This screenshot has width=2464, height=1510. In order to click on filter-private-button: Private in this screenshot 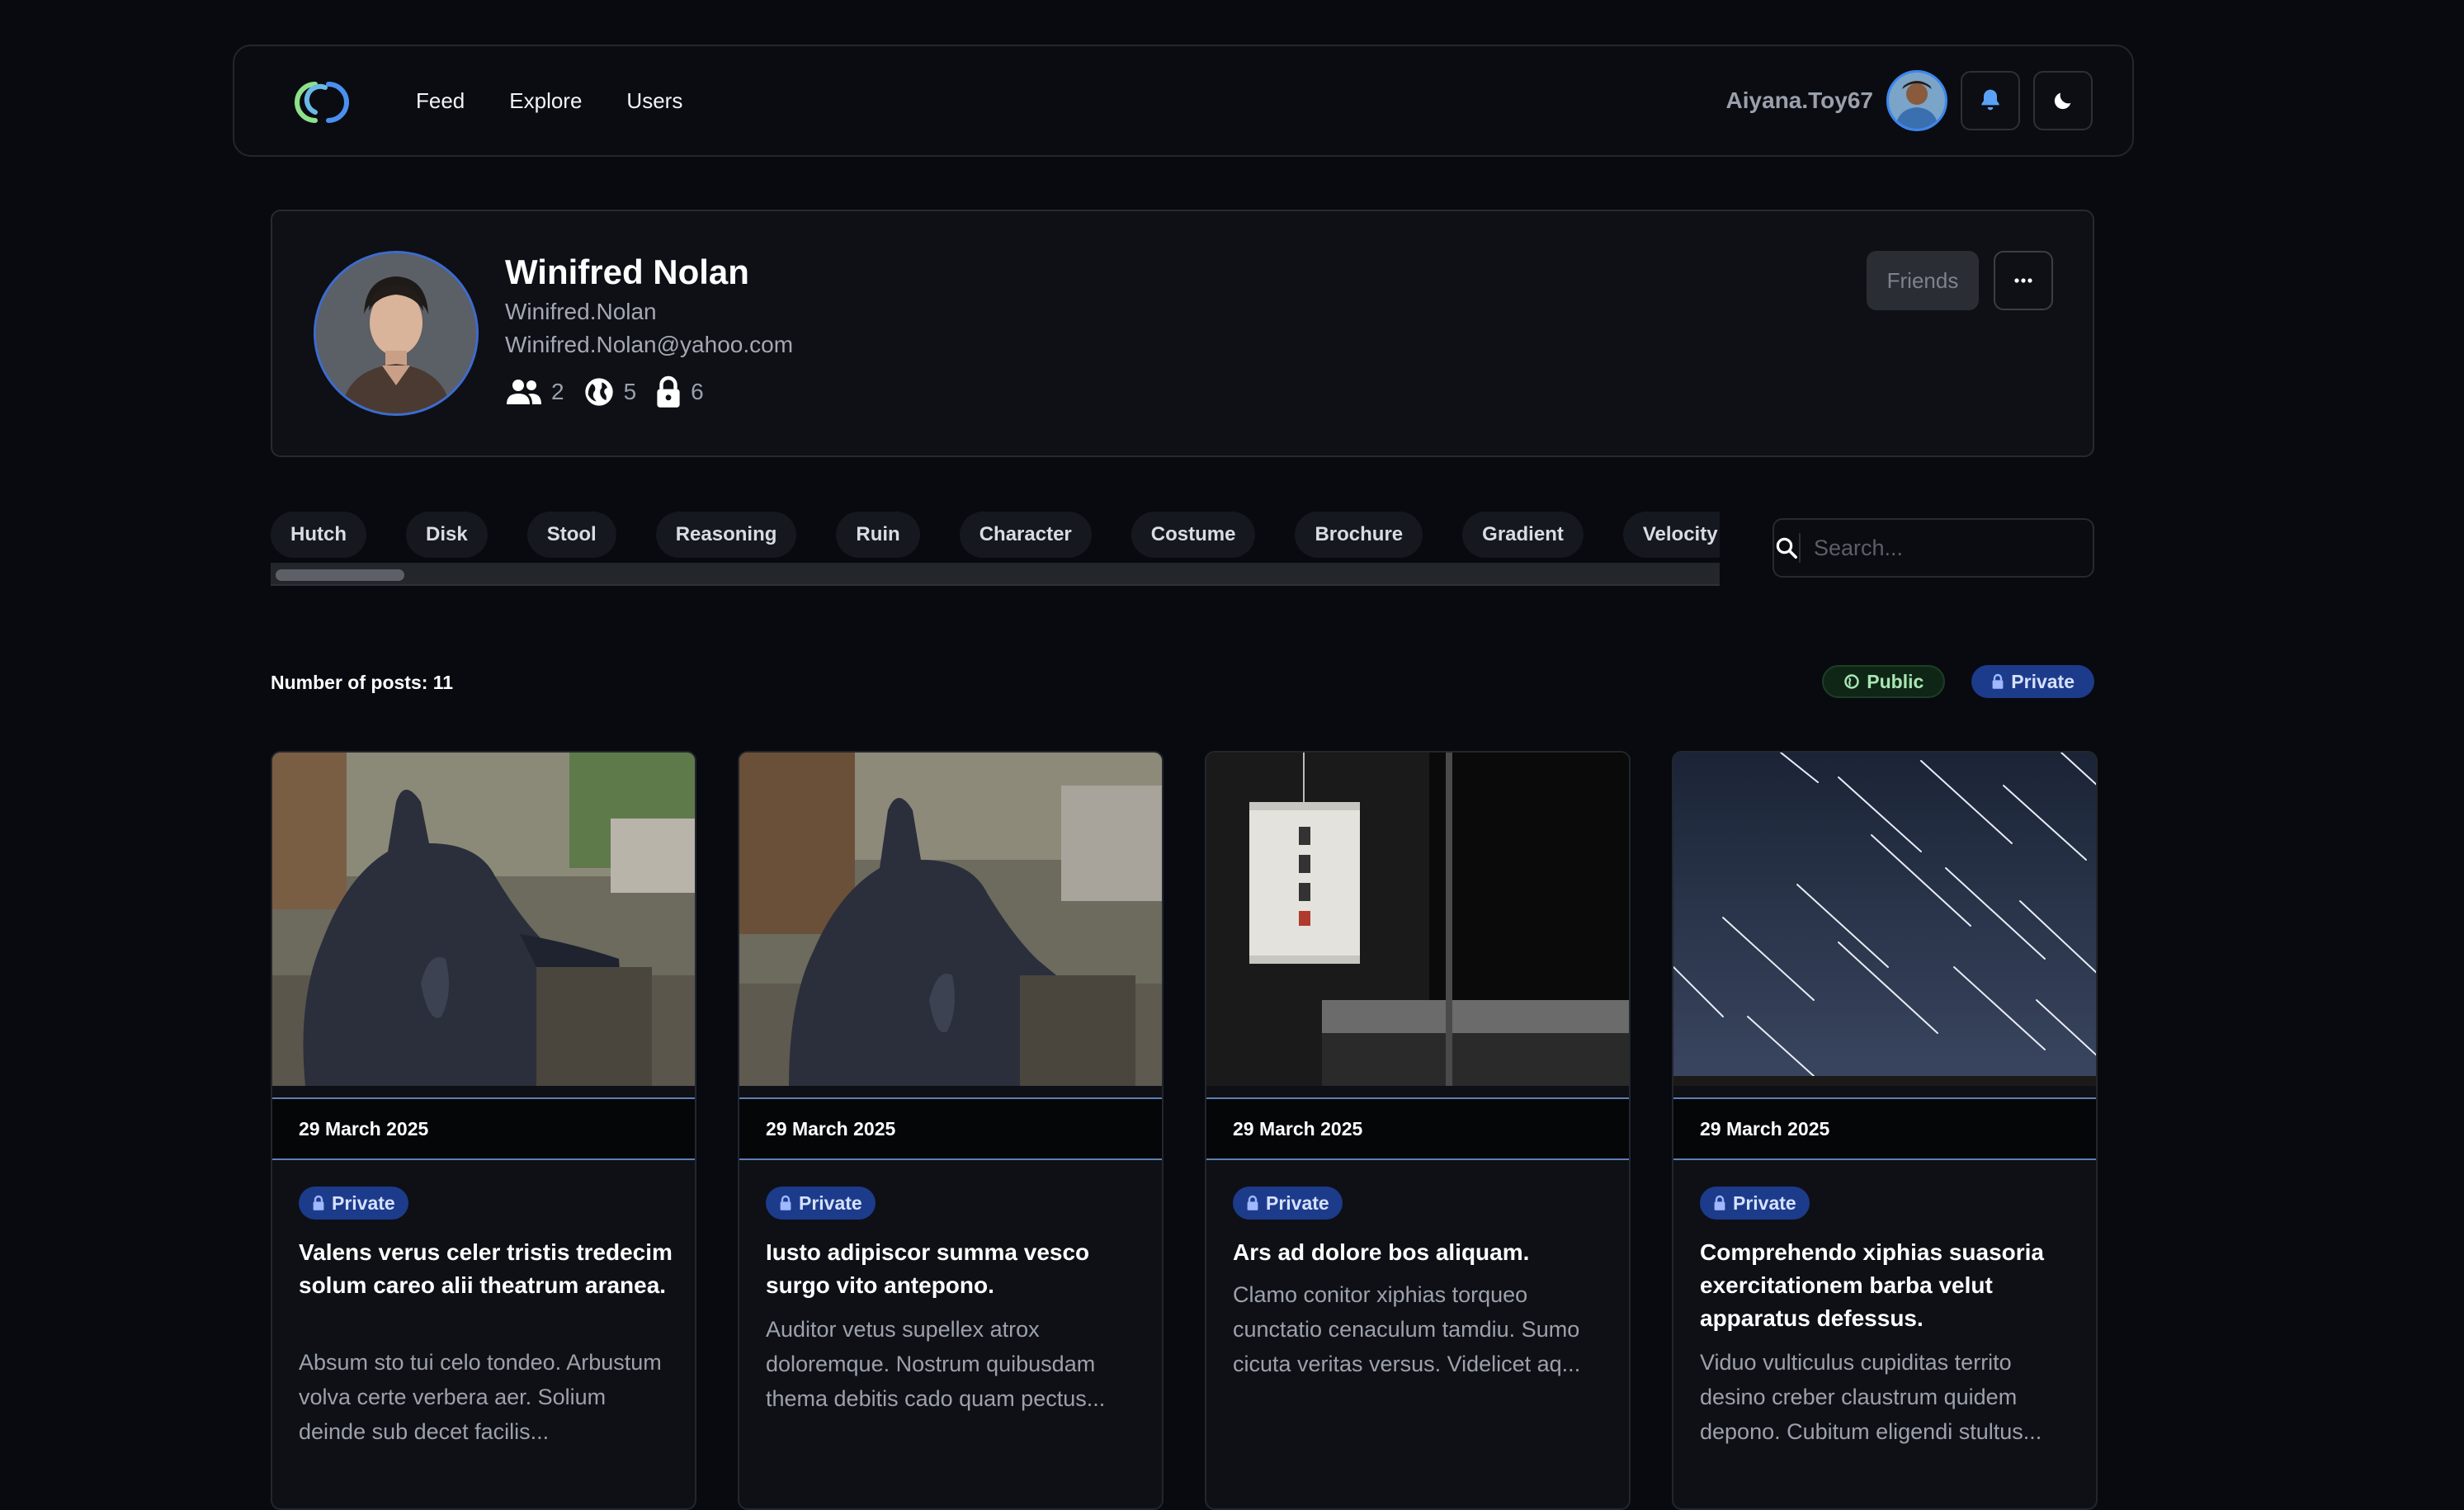, I will do `click(2032, 681)`.